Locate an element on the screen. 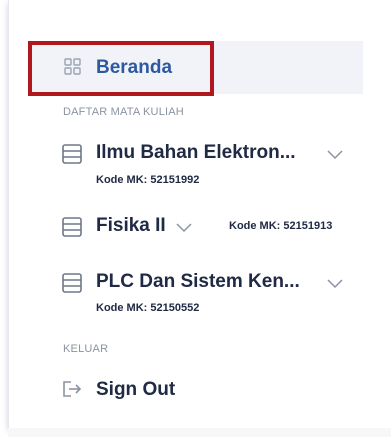 Image resolution: width=391 pixels, height=437 pixels. course-code-1: Kode MK: 52151992 is located at coordinates (148, 180).